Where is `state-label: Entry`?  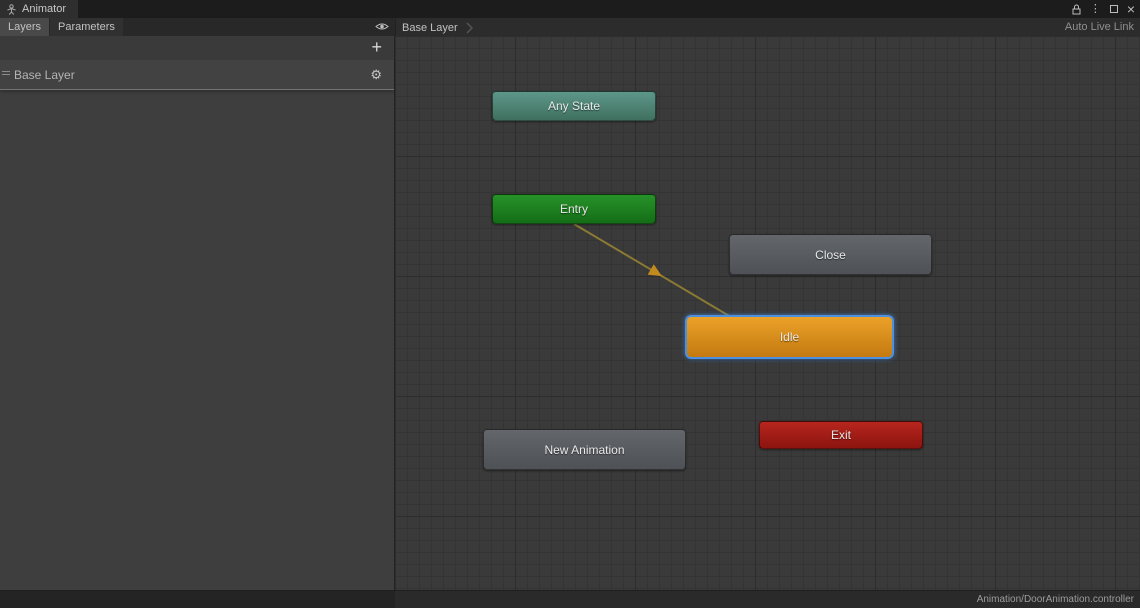 state-label: Entry is located at coordinates (573, 209).